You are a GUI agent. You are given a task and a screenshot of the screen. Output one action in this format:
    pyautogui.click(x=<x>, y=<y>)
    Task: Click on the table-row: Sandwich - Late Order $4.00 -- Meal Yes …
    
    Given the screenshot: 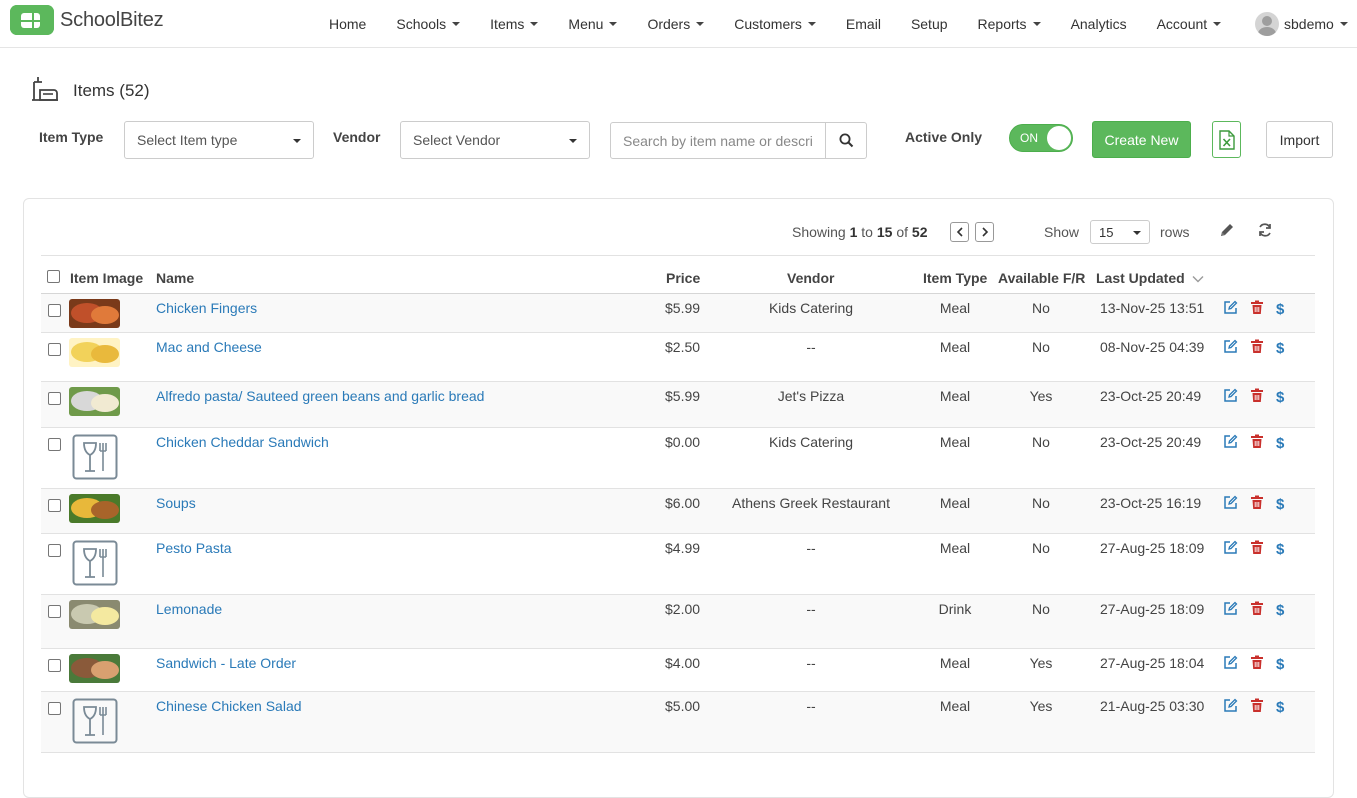 What is the action you would take?
    pyautogui.click(x=678, y=670)
    